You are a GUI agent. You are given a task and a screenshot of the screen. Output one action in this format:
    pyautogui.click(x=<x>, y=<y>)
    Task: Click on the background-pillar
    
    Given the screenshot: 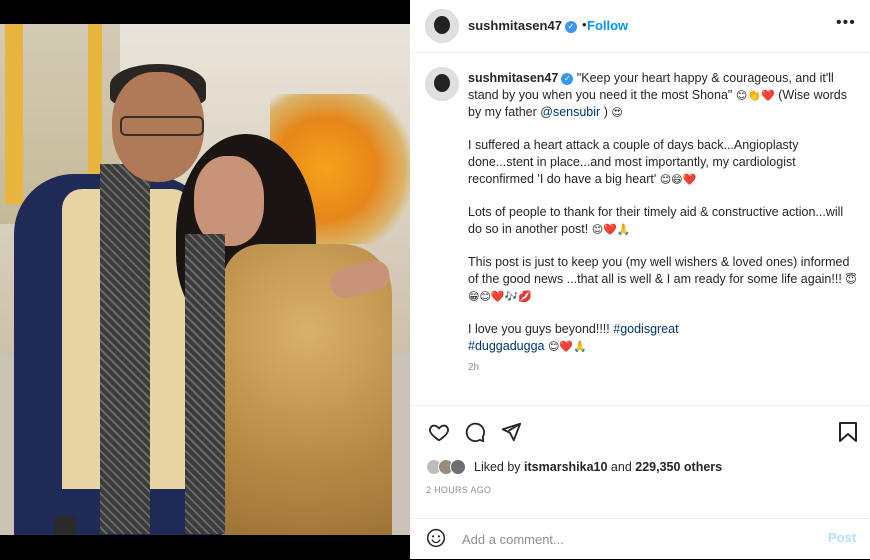 What is the action you would take?
    pyautogui.click(x=14, y=114)
    